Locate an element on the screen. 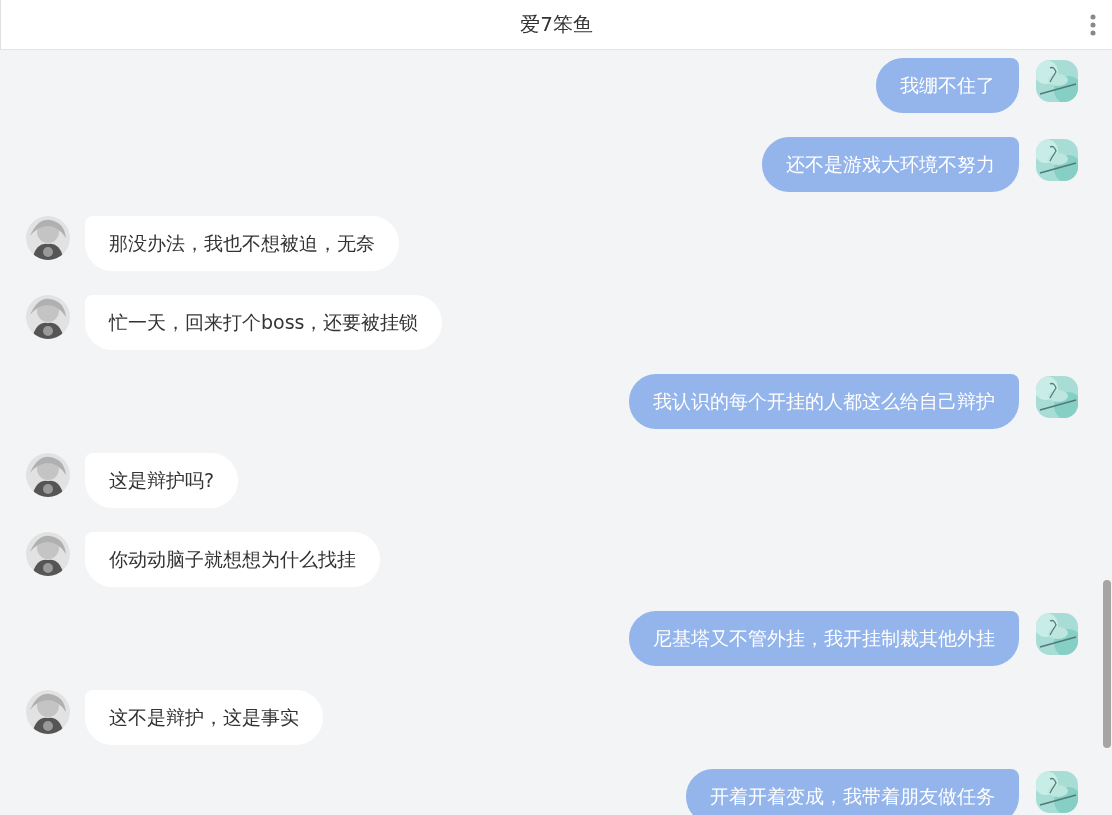 The image size is (1112, 815). more-options-icon is located at coordinates (1093, 25).